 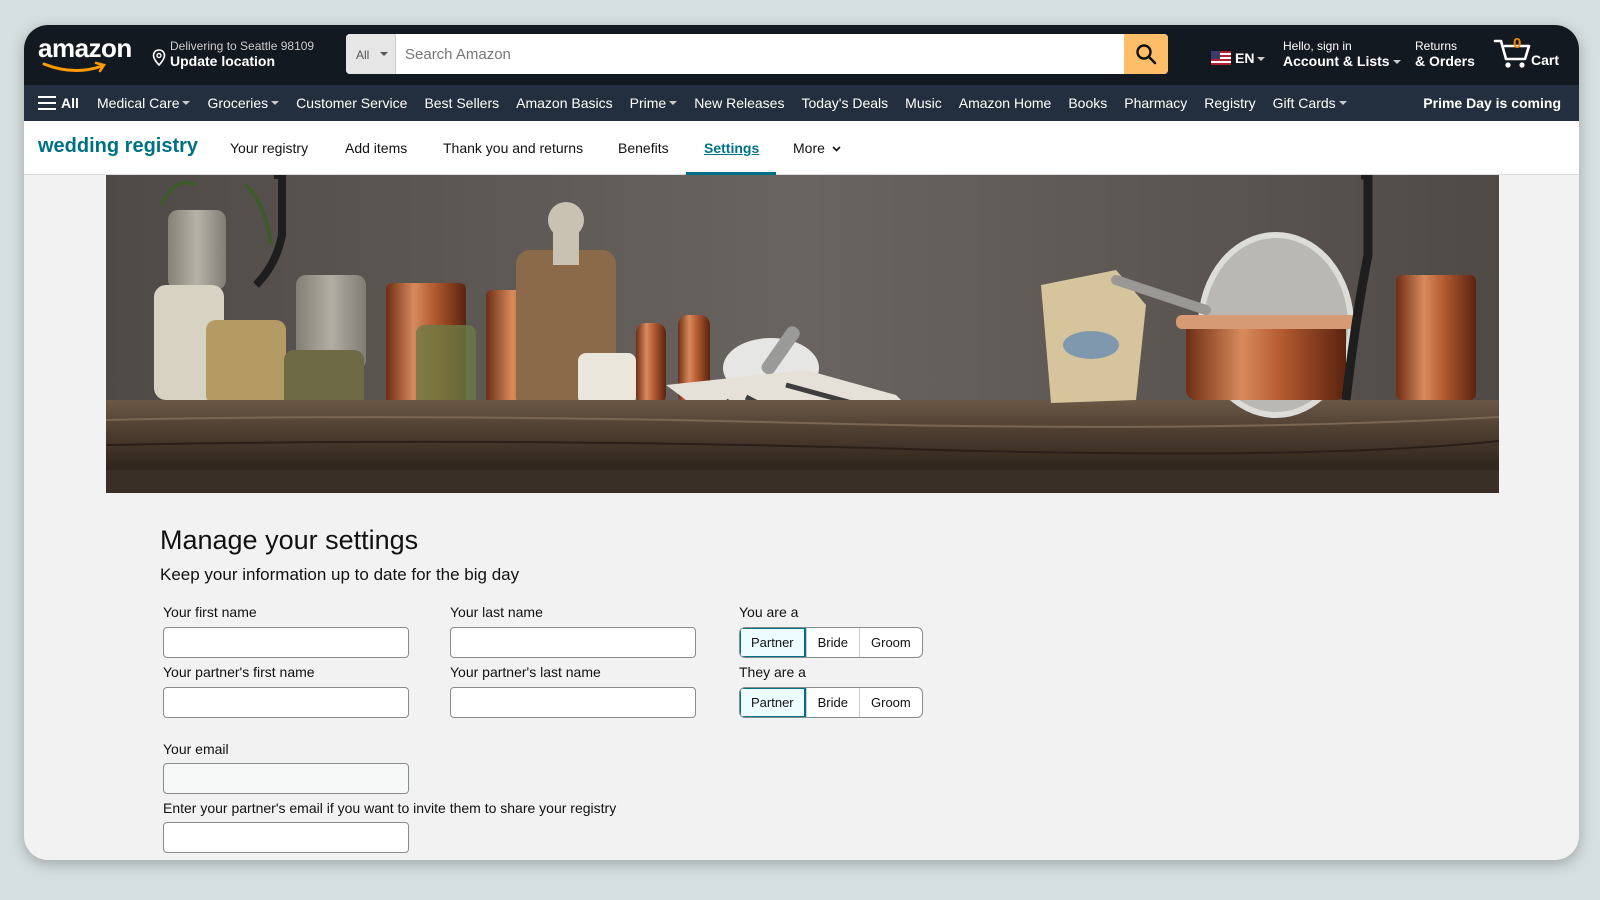 I want to click on registry-brand: wedding registry, so click(x=118, y=146).